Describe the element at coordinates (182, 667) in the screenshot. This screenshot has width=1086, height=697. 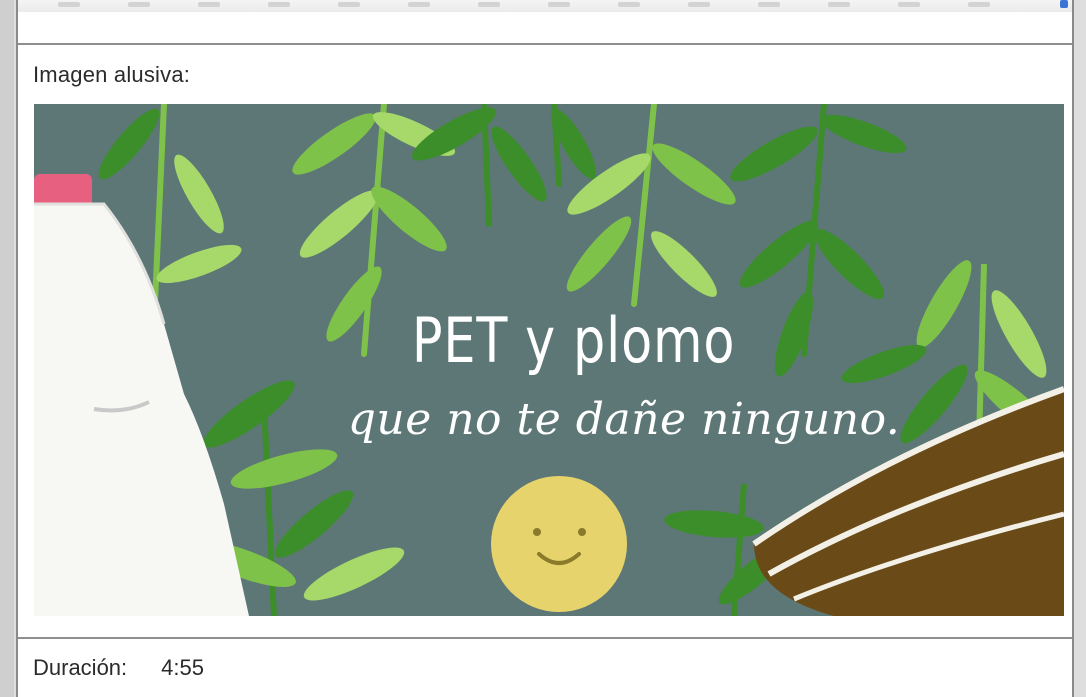
I see `duration-value: 4:55` at that location.